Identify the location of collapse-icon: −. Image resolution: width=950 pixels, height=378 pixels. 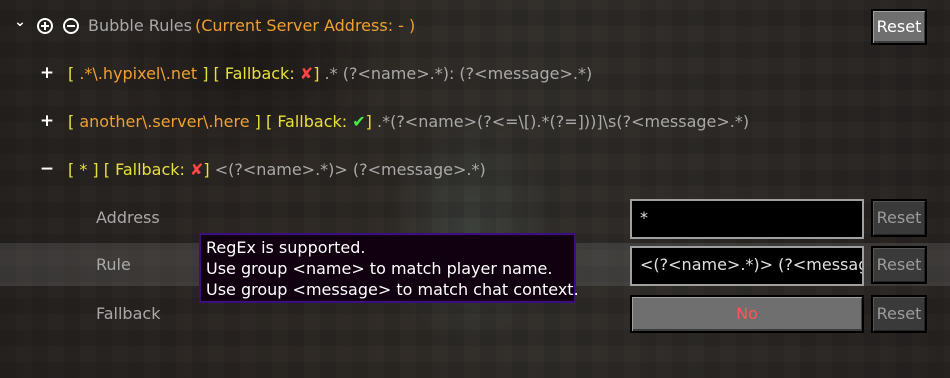
(47, 169).